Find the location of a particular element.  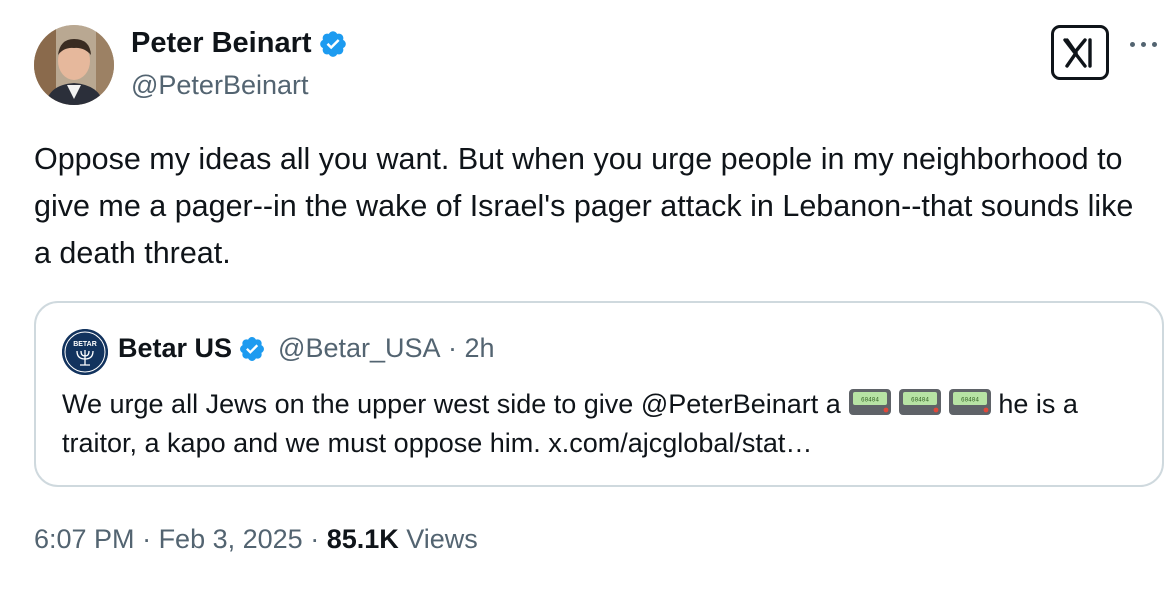

quote-author-name: Betar US is located at coordinates (175, 348).